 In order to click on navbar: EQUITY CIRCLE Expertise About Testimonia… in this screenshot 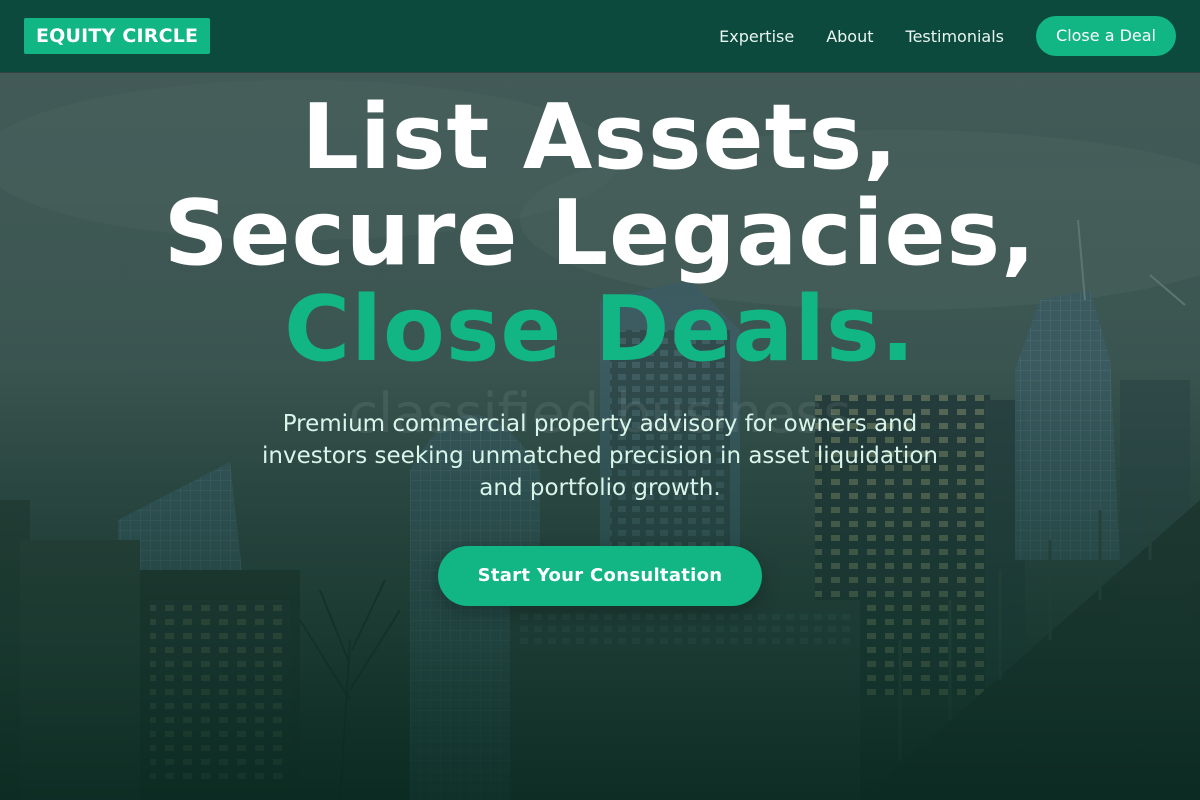, I will do `click(600, 36)`.